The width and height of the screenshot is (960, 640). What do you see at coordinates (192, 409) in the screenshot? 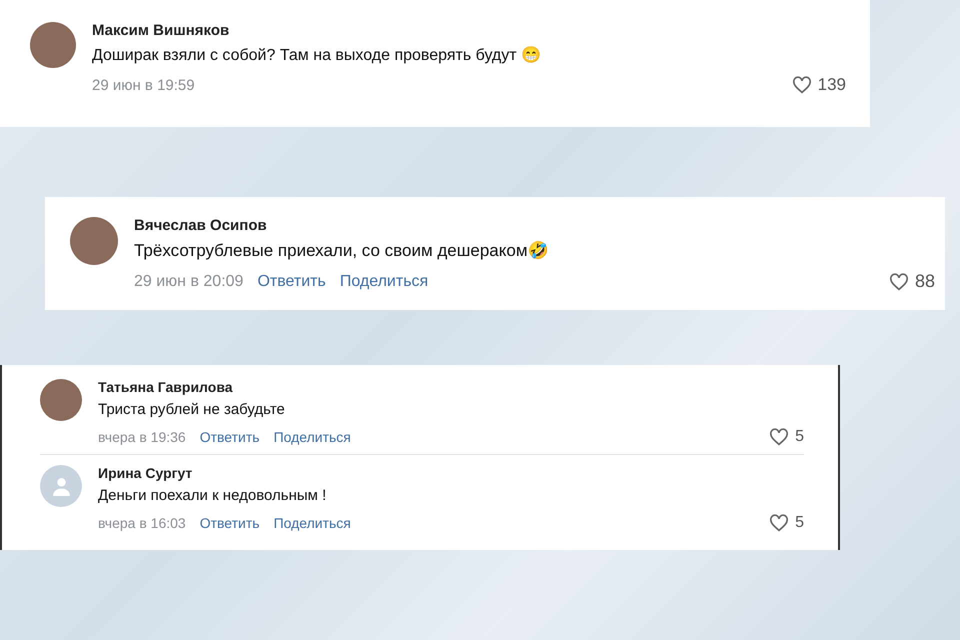
I see `comment-text: Триста рублей не забудьте` at bounding box center [192, 409].